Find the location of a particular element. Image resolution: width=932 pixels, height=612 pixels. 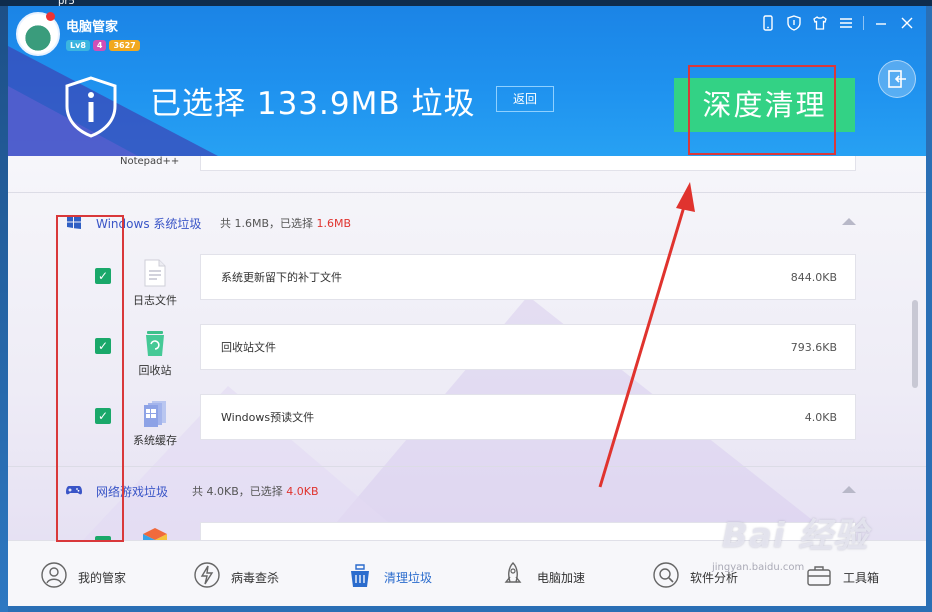

item-category-label: 系统缓存 is located at coordinates (155, 440).